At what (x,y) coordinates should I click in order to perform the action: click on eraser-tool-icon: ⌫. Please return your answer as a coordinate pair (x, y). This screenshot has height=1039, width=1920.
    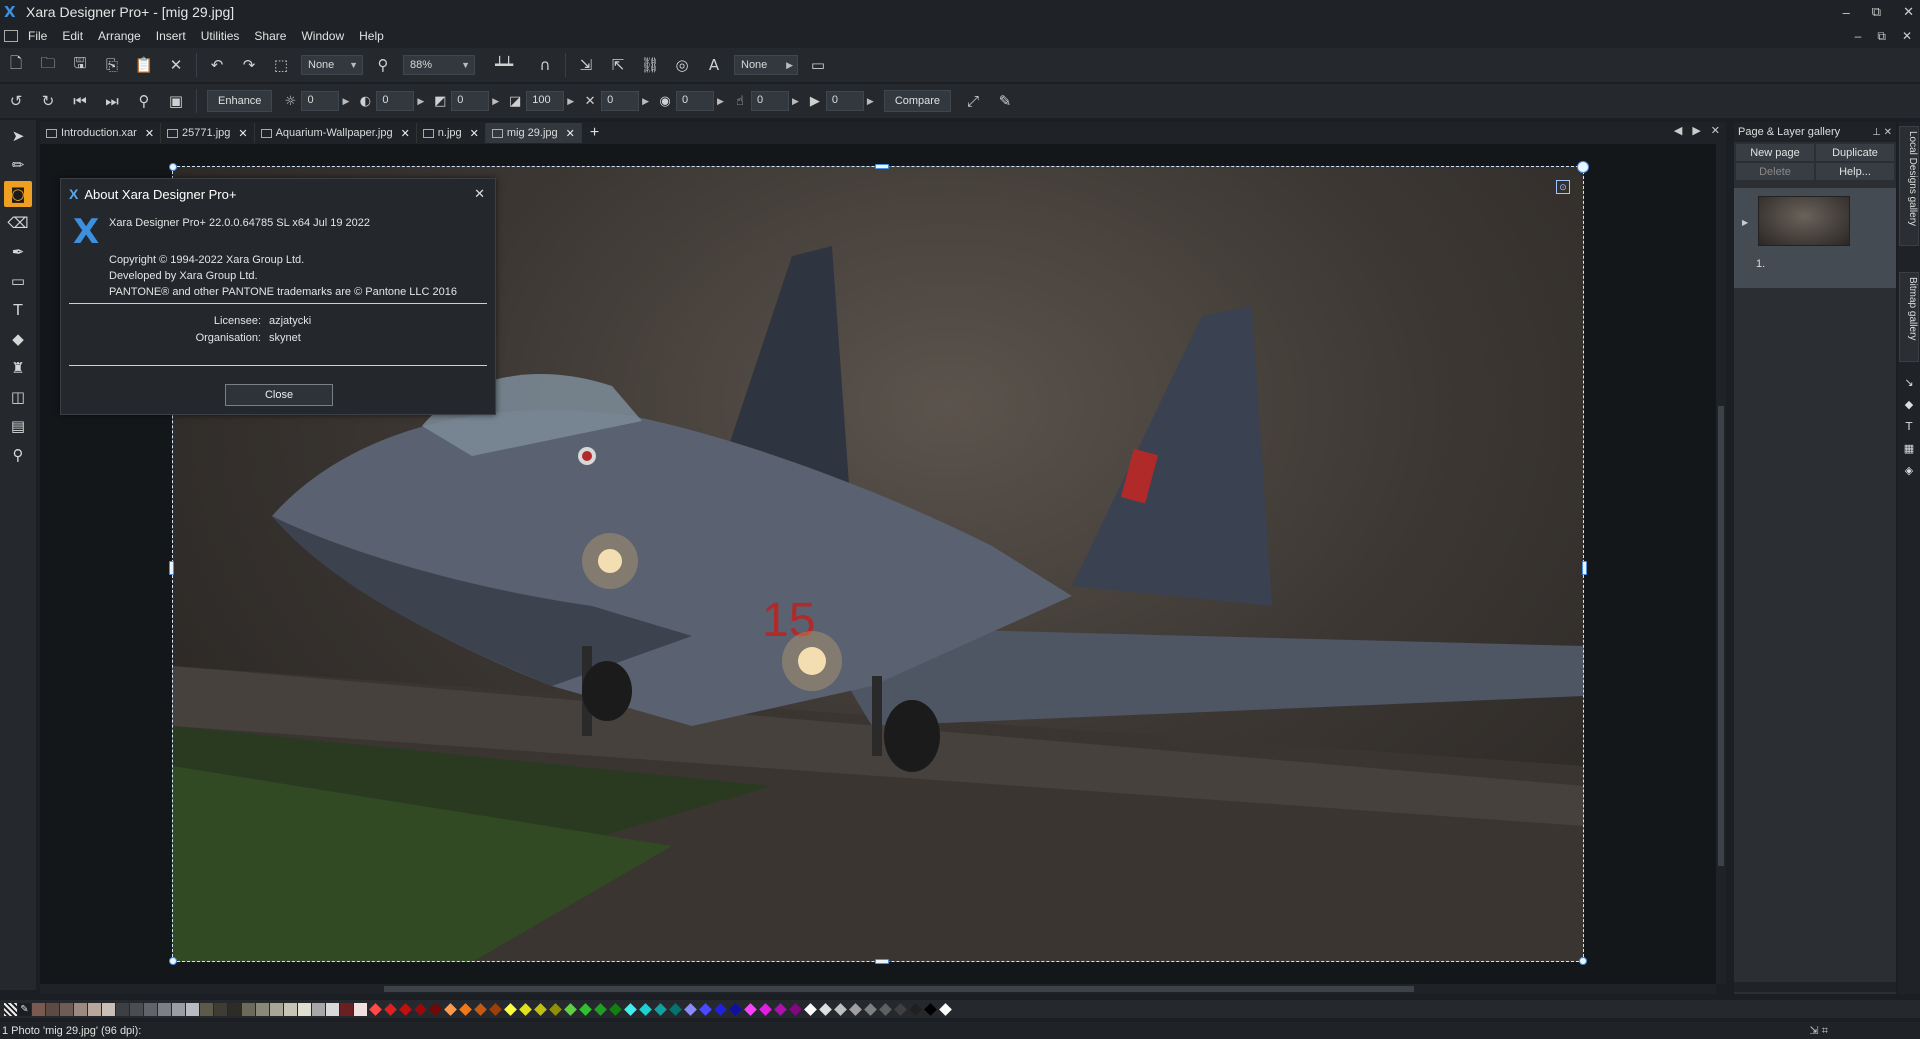
    Looking at the image, I should click on (18, 223).